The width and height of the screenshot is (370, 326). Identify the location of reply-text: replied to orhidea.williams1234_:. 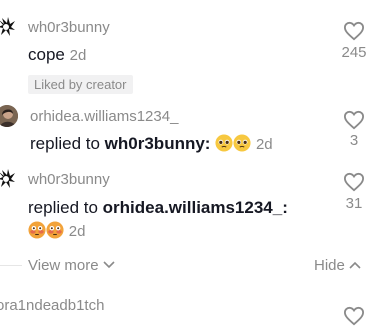
(158, 208).